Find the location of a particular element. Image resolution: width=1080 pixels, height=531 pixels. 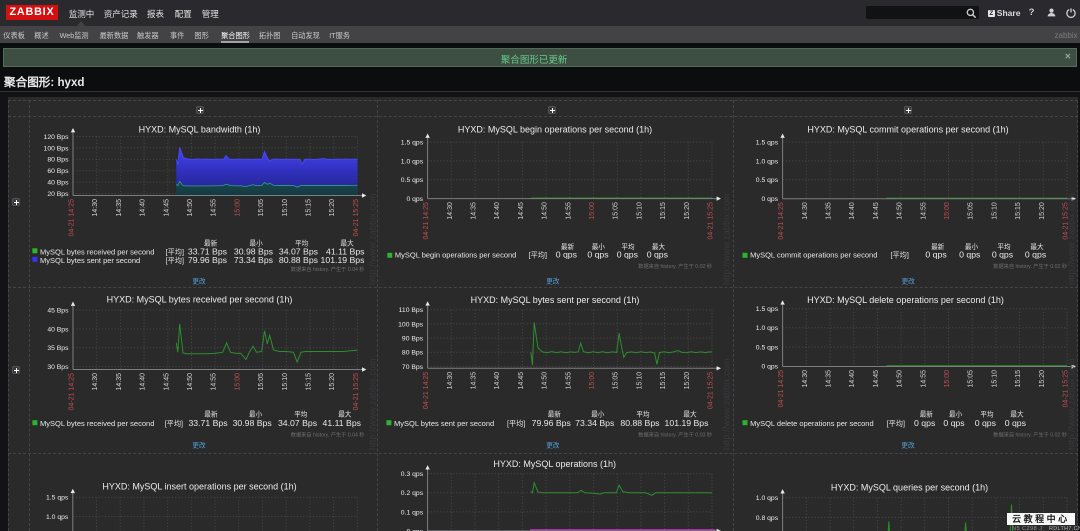

svg-text: 80 Bps is located at coordinates (413, 353).